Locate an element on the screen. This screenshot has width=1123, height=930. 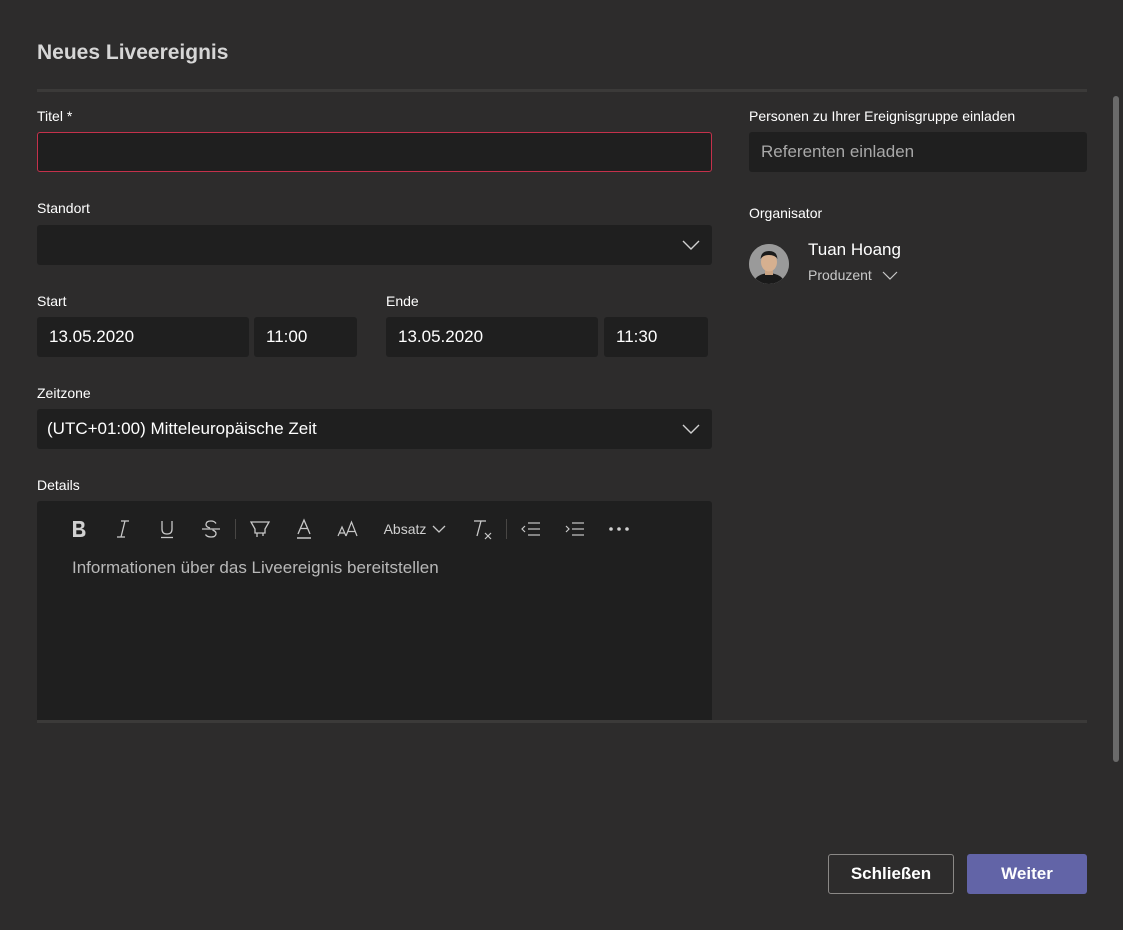
bold-button is located at coordinates (79, 529).